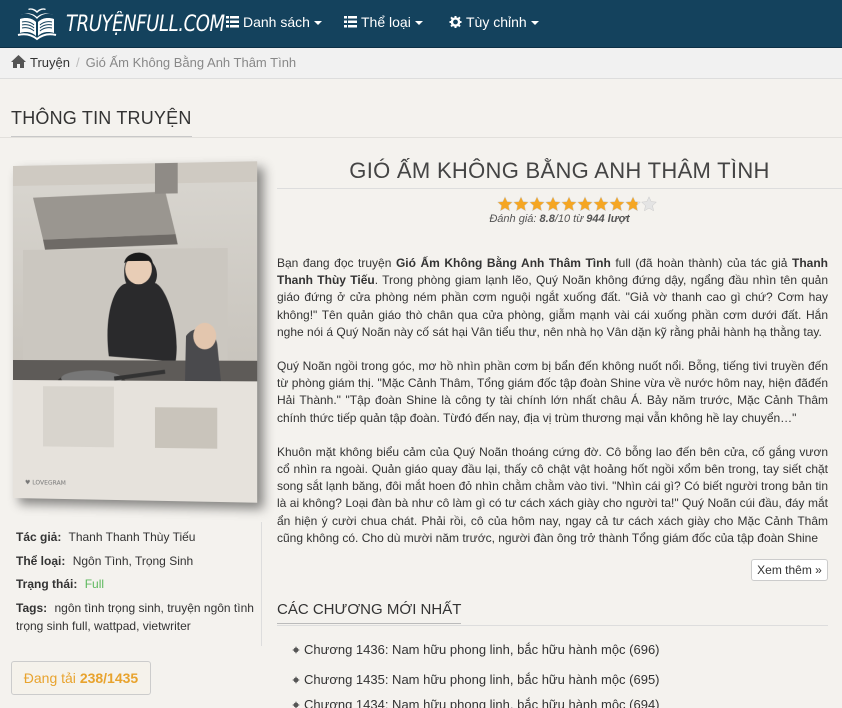 This screenshot has width=842, height=708. What do you see at coordinates (547, 219) in the screenshot?
I see `rating-value: 8.8` at bounding box center [547, 219].